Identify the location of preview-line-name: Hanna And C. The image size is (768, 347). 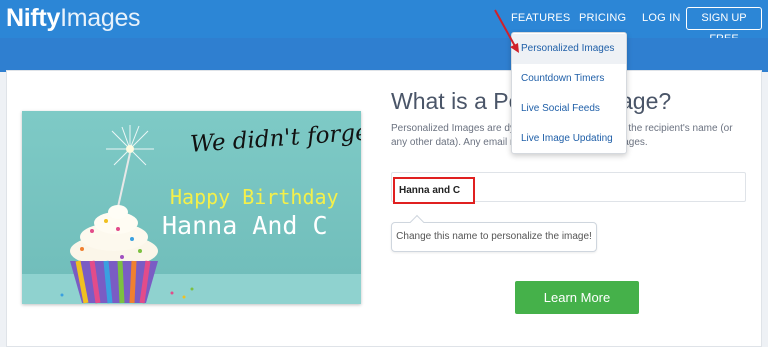
(245, 225).